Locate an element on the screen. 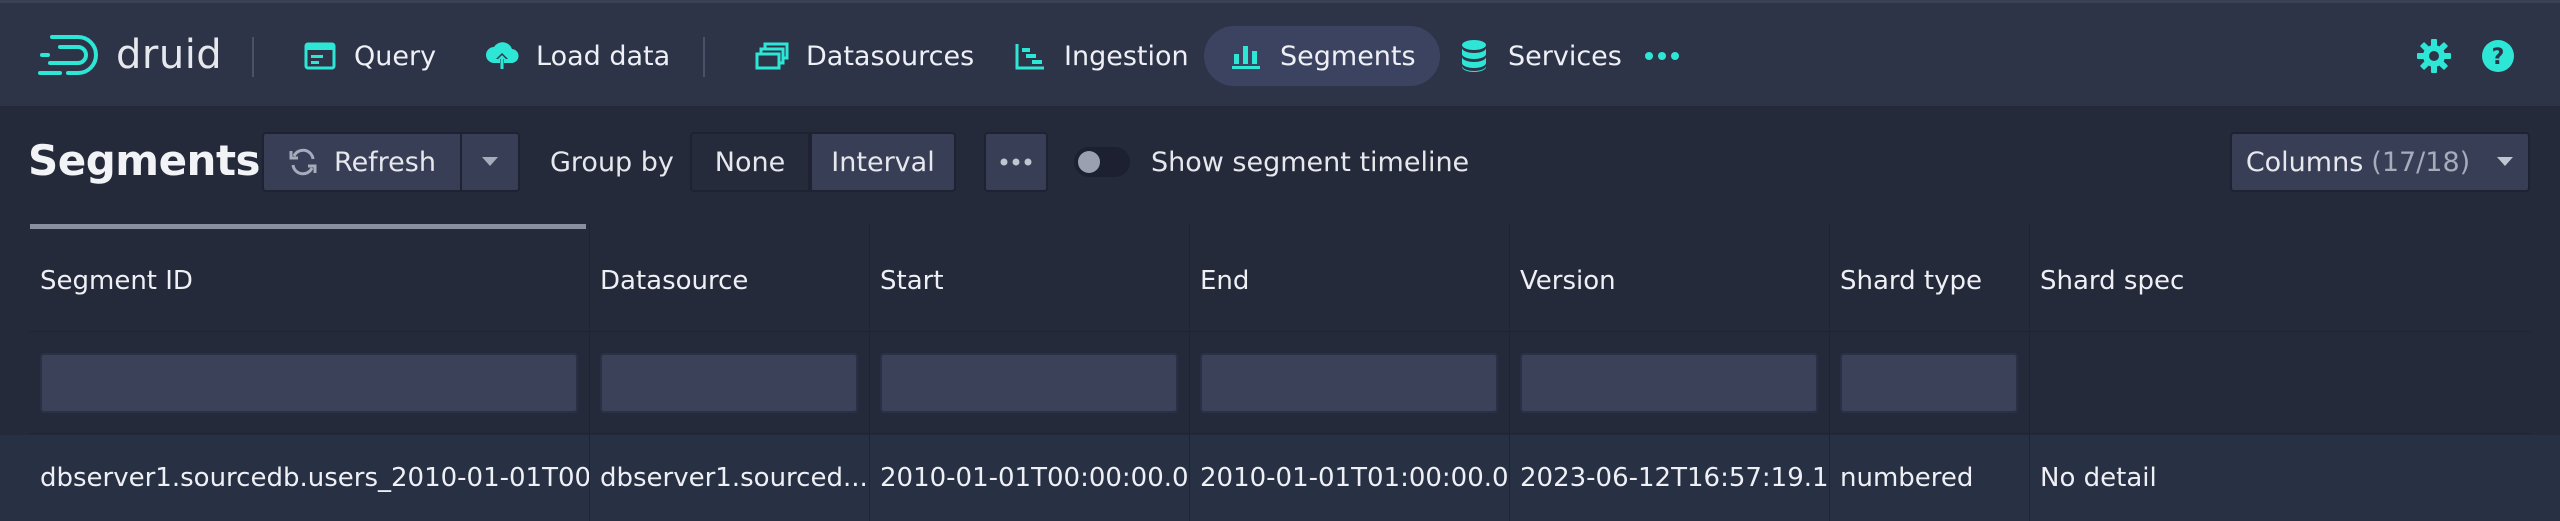 This screenshot has width=2560, height=521. refresh-icon is located at coordinates (303, 162).